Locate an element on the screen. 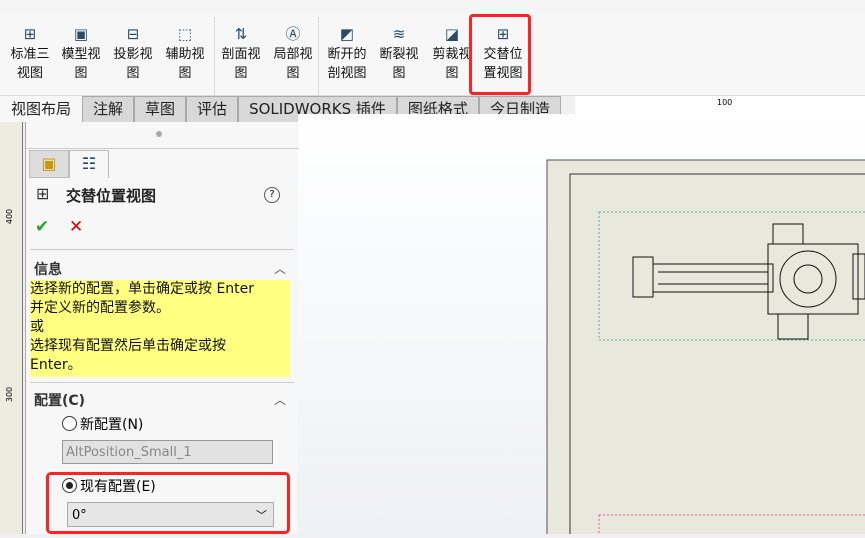 The height and width of the screenshot is (538, 865). quick-access-toolbar is located at coordinates (432, 7).